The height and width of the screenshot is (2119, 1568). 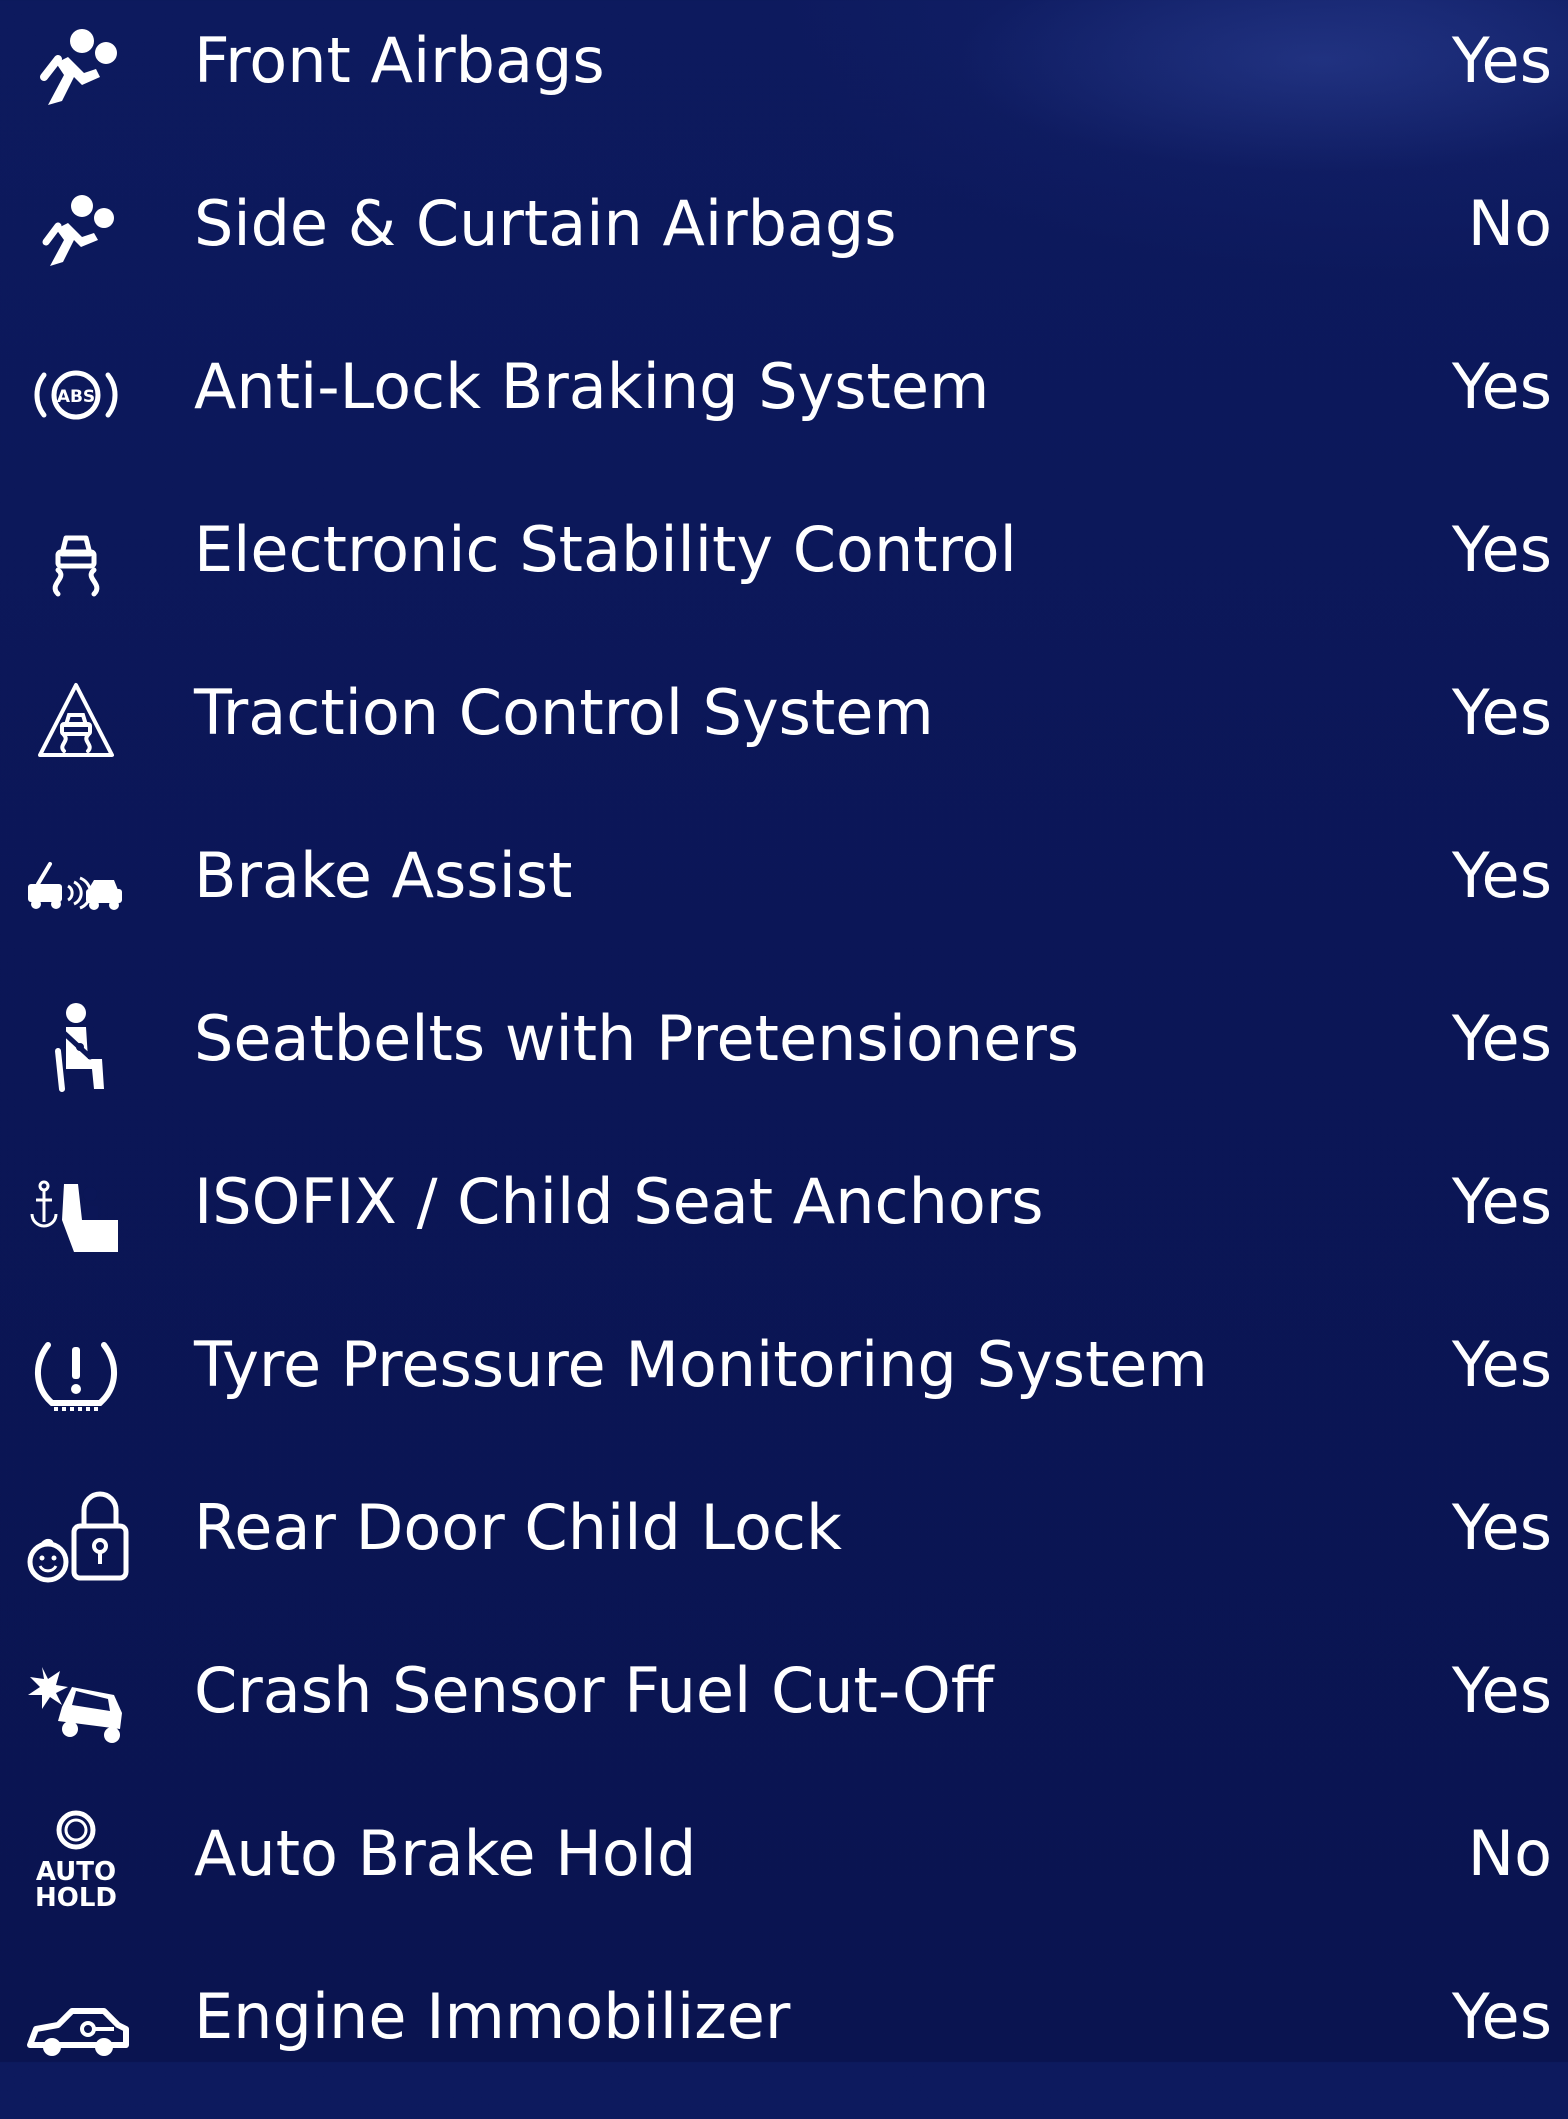 What do you see at coordinates (76, 1047) in the screenshot?
I see `seatbelt-icon` at bounding box center [76, 1047].